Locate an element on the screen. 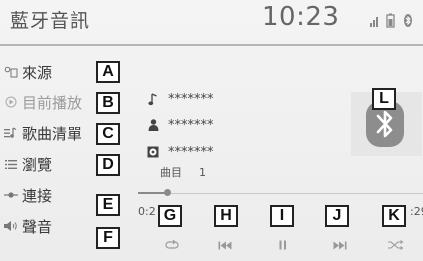 The image size is (423, 261). track-label: 曲目 is located at coordinates (171, 172).